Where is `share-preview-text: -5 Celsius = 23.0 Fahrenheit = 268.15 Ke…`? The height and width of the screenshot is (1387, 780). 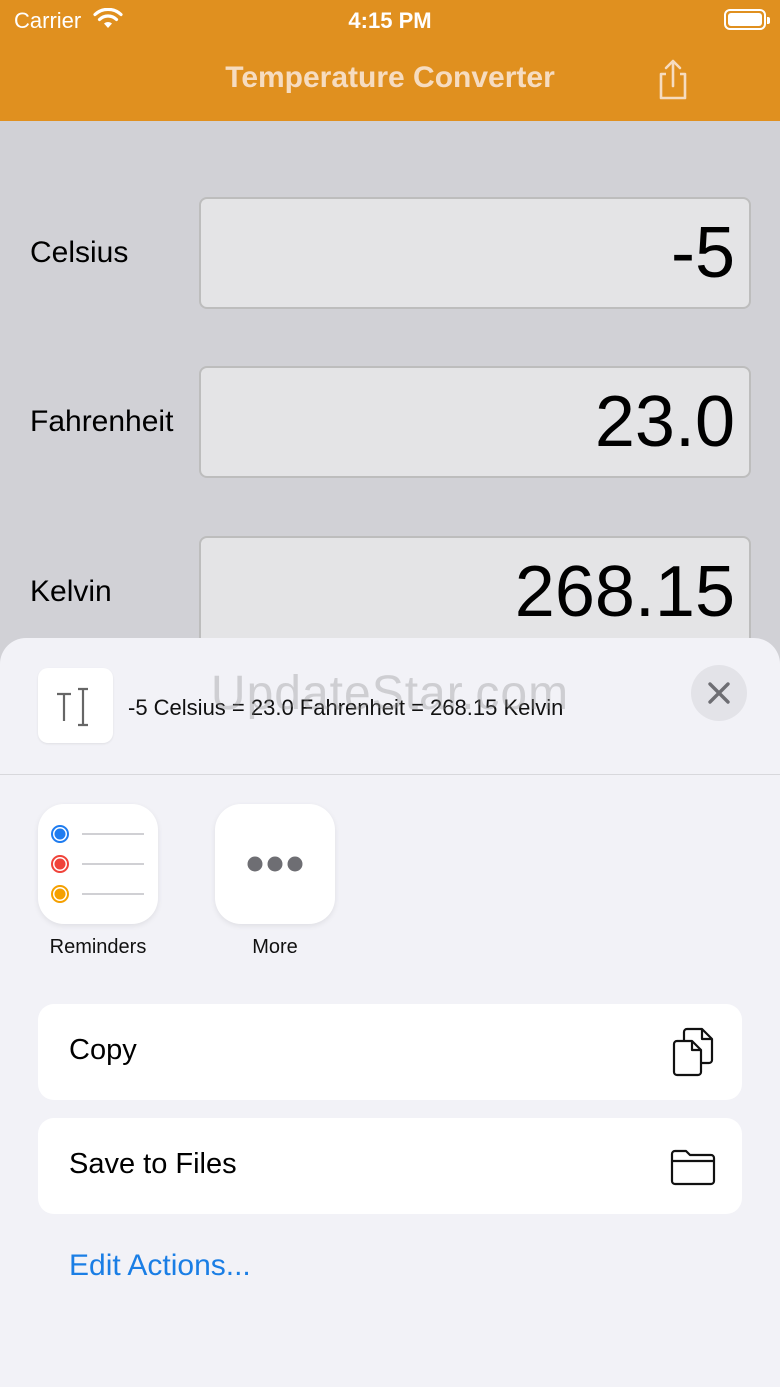
share-preview-text: -5 Celsius = 23.0 Fahrenheit = 268.15 Ke… is located at coordinates (346, 707).